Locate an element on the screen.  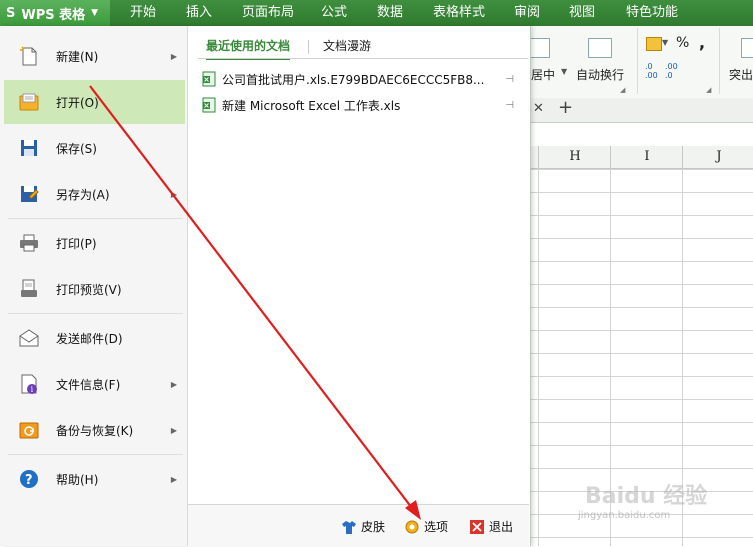
mail-icon is located at coordinates (29, 338).